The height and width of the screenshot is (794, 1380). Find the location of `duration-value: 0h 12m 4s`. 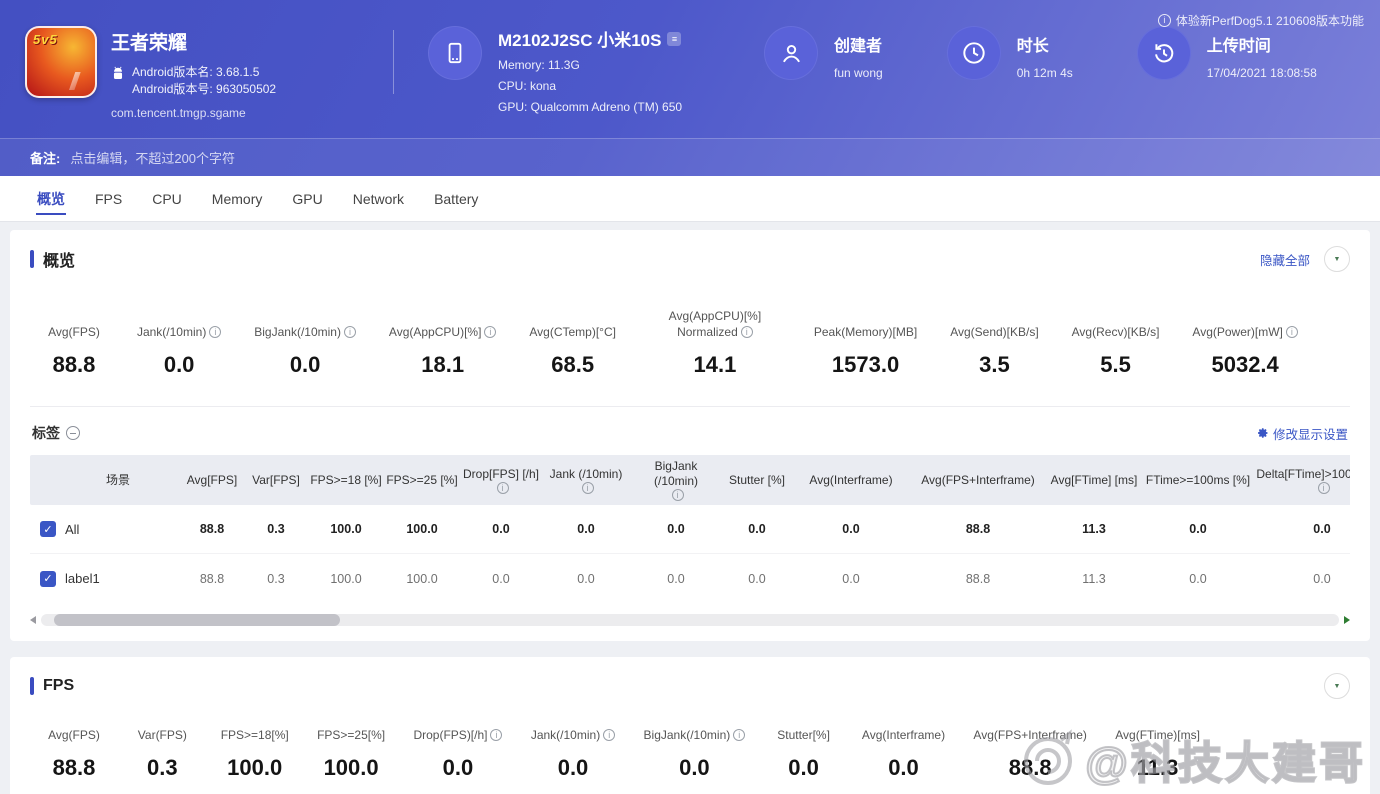

duration-value: 0h 12m 4s is located at coordinates (1044, 73).